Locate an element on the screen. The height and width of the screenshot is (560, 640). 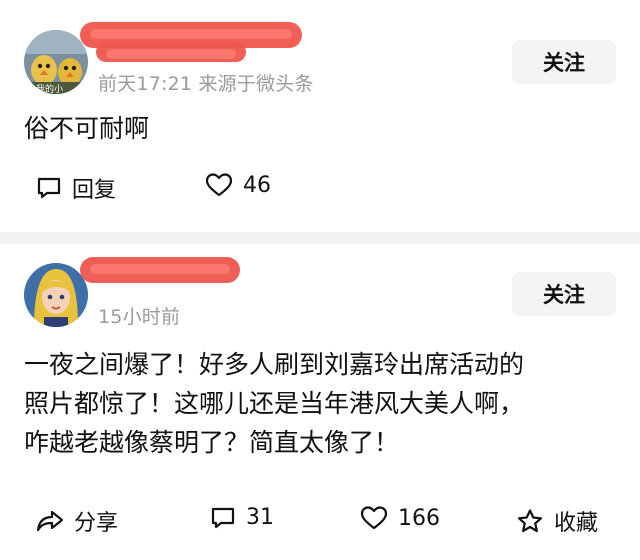
comment-button: 31 is located at coordinates (242, 517).